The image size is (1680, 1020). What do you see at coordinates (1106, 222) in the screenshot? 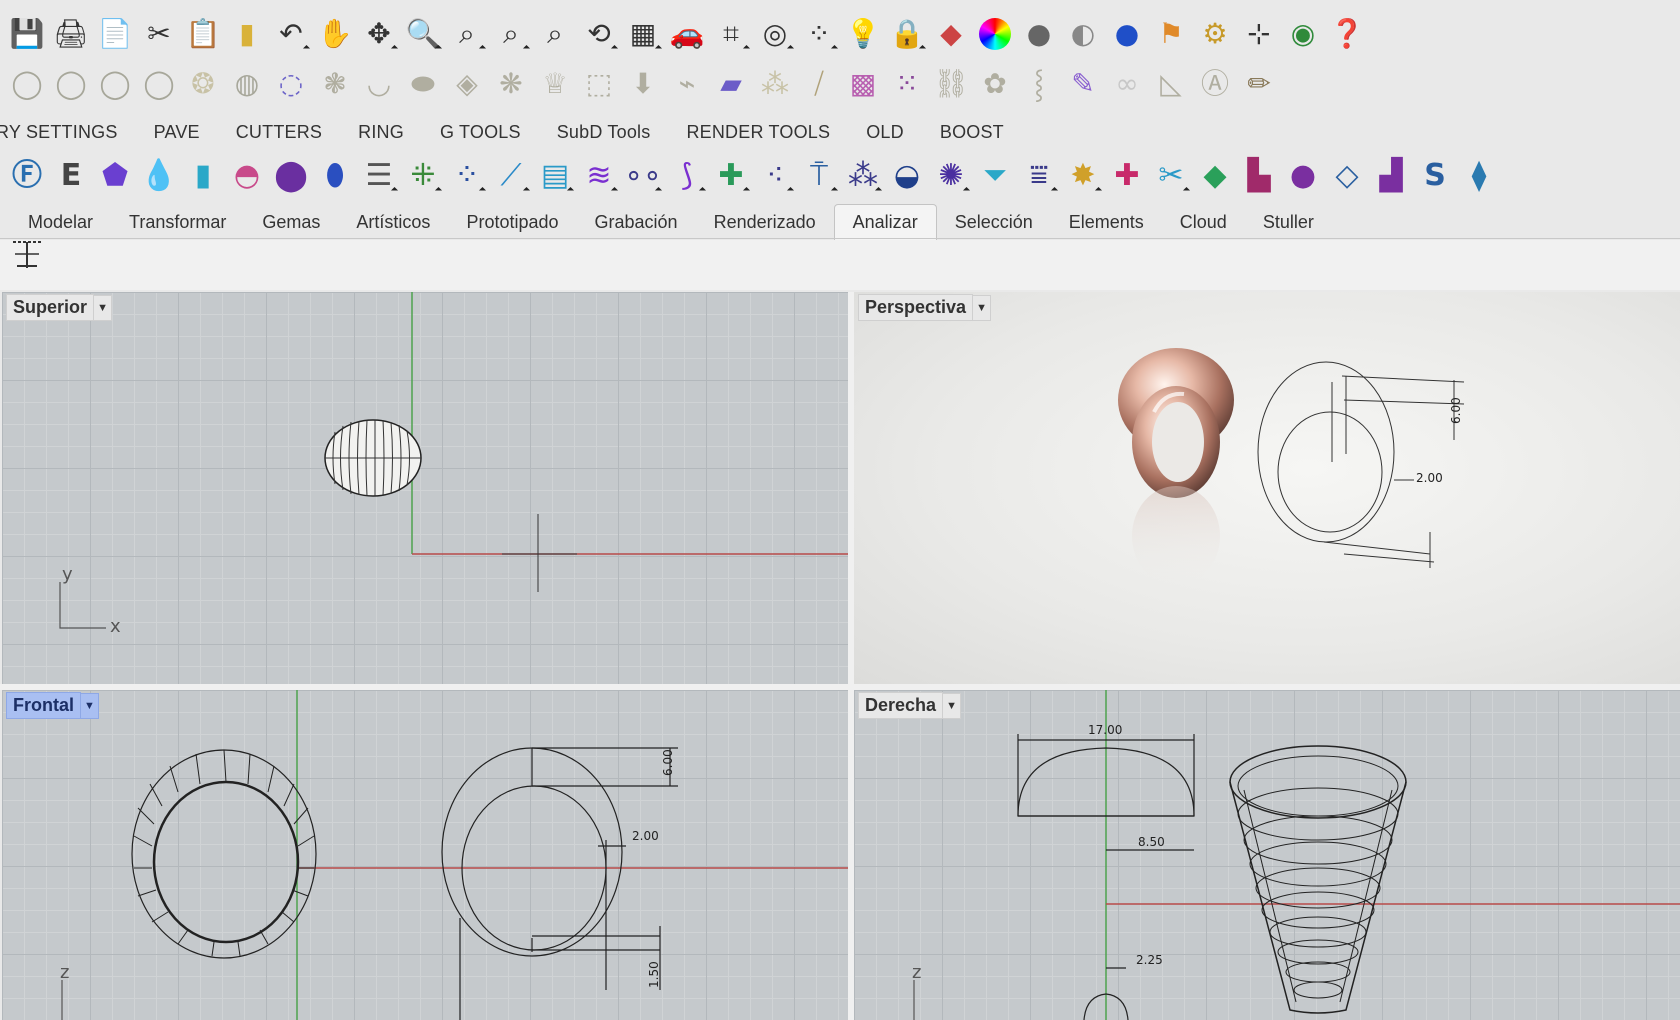
I see `tab-elements: Elements` at bounding box center [1106, 222].